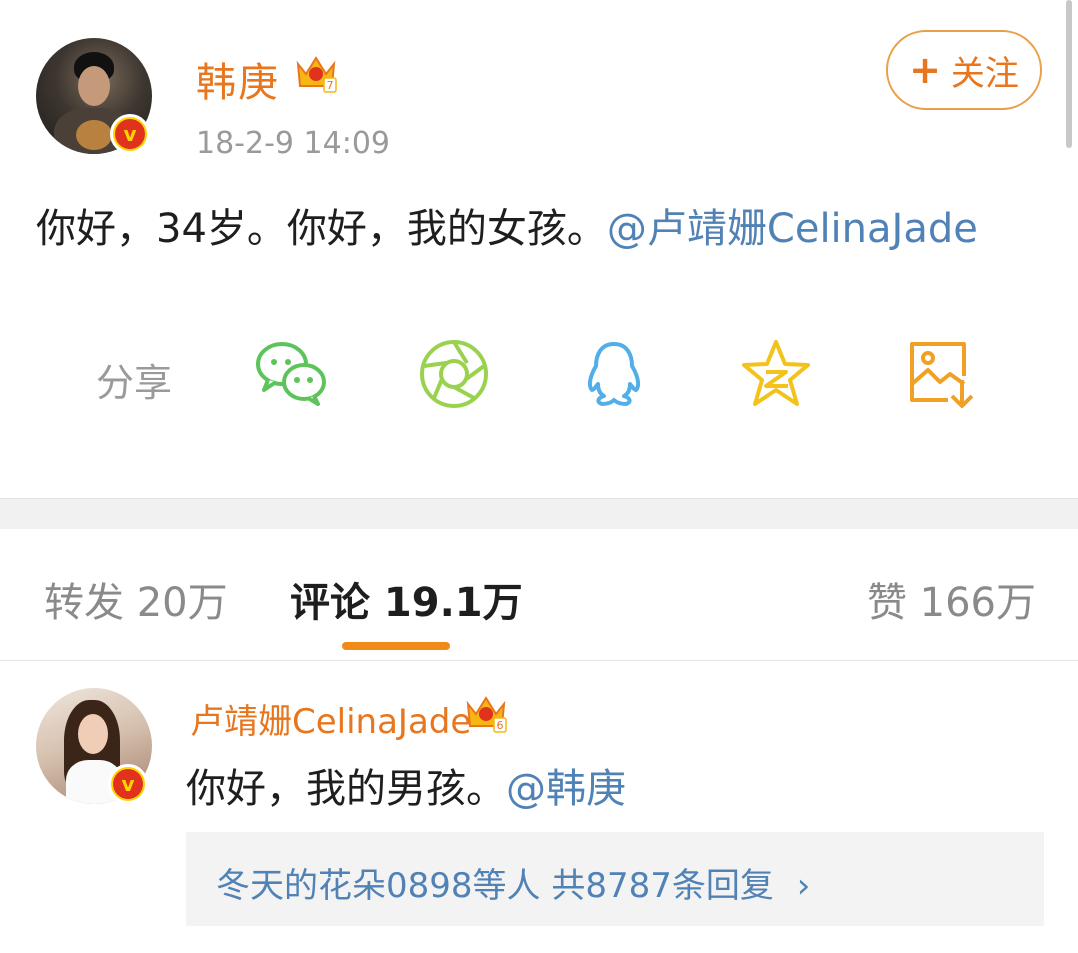 Image resolution: width=1078 pixels, height=953 pixels. I want to click on commenter-name: 卢靖姗CelinaJade, so click(330, 718).